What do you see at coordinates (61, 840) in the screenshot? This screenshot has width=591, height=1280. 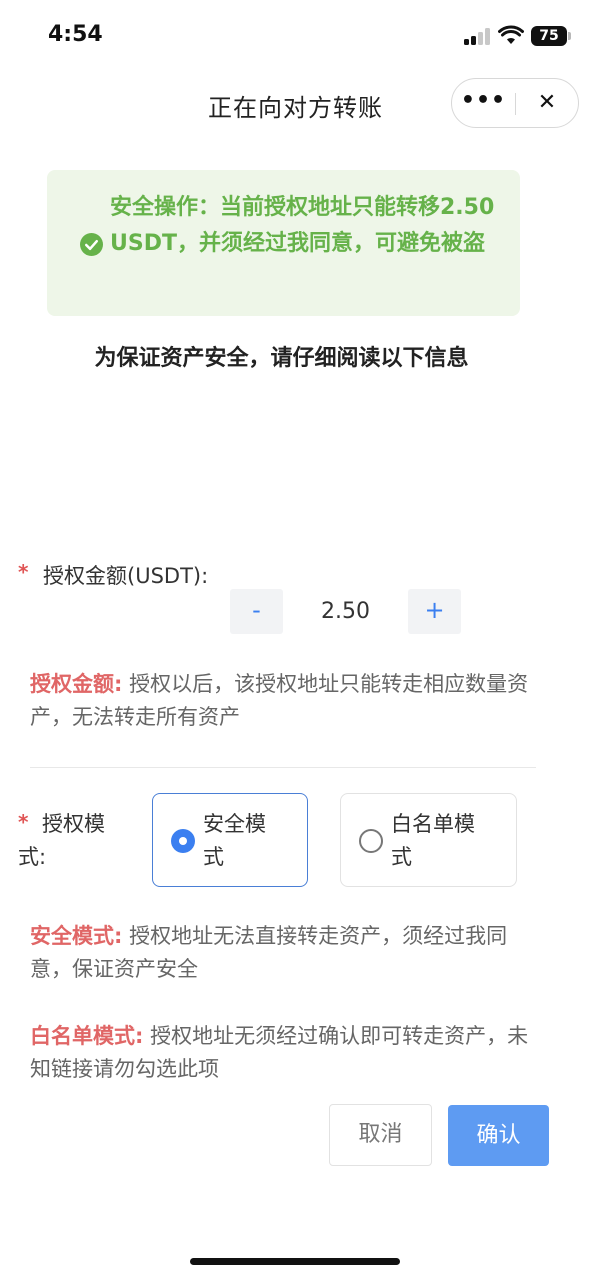 I see `mode-label-text: 授权模式:` at bounding box center [61, 840].